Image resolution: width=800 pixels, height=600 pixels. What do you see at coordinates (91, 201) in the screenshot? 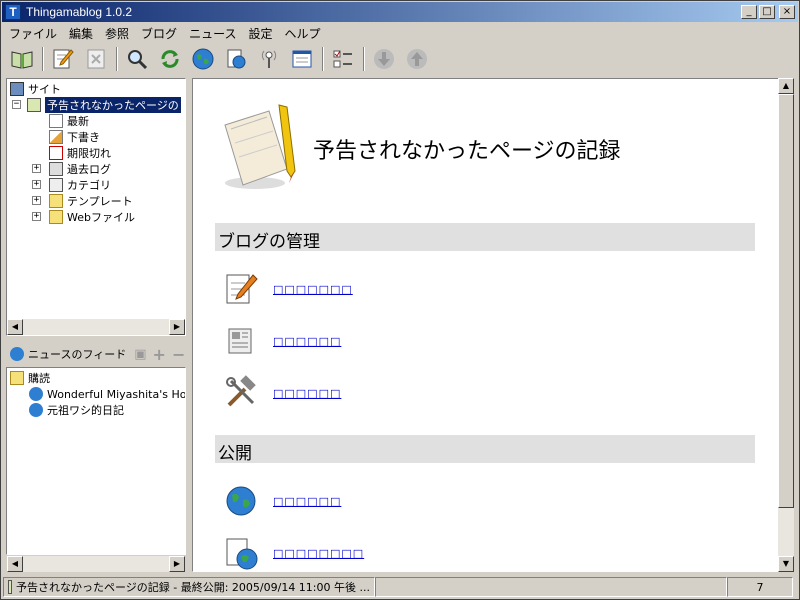
I see `tree-item-templates: テンプレート` at bounding box center [91, 201].